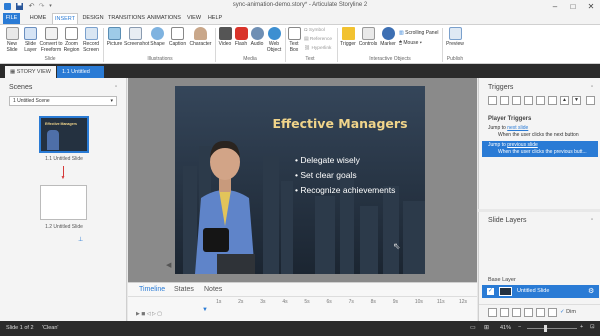  What do you see at coordinates (504, 312) in the screenshot?
I see `duplicate-layer-icon` at bounding box center [504, 312].